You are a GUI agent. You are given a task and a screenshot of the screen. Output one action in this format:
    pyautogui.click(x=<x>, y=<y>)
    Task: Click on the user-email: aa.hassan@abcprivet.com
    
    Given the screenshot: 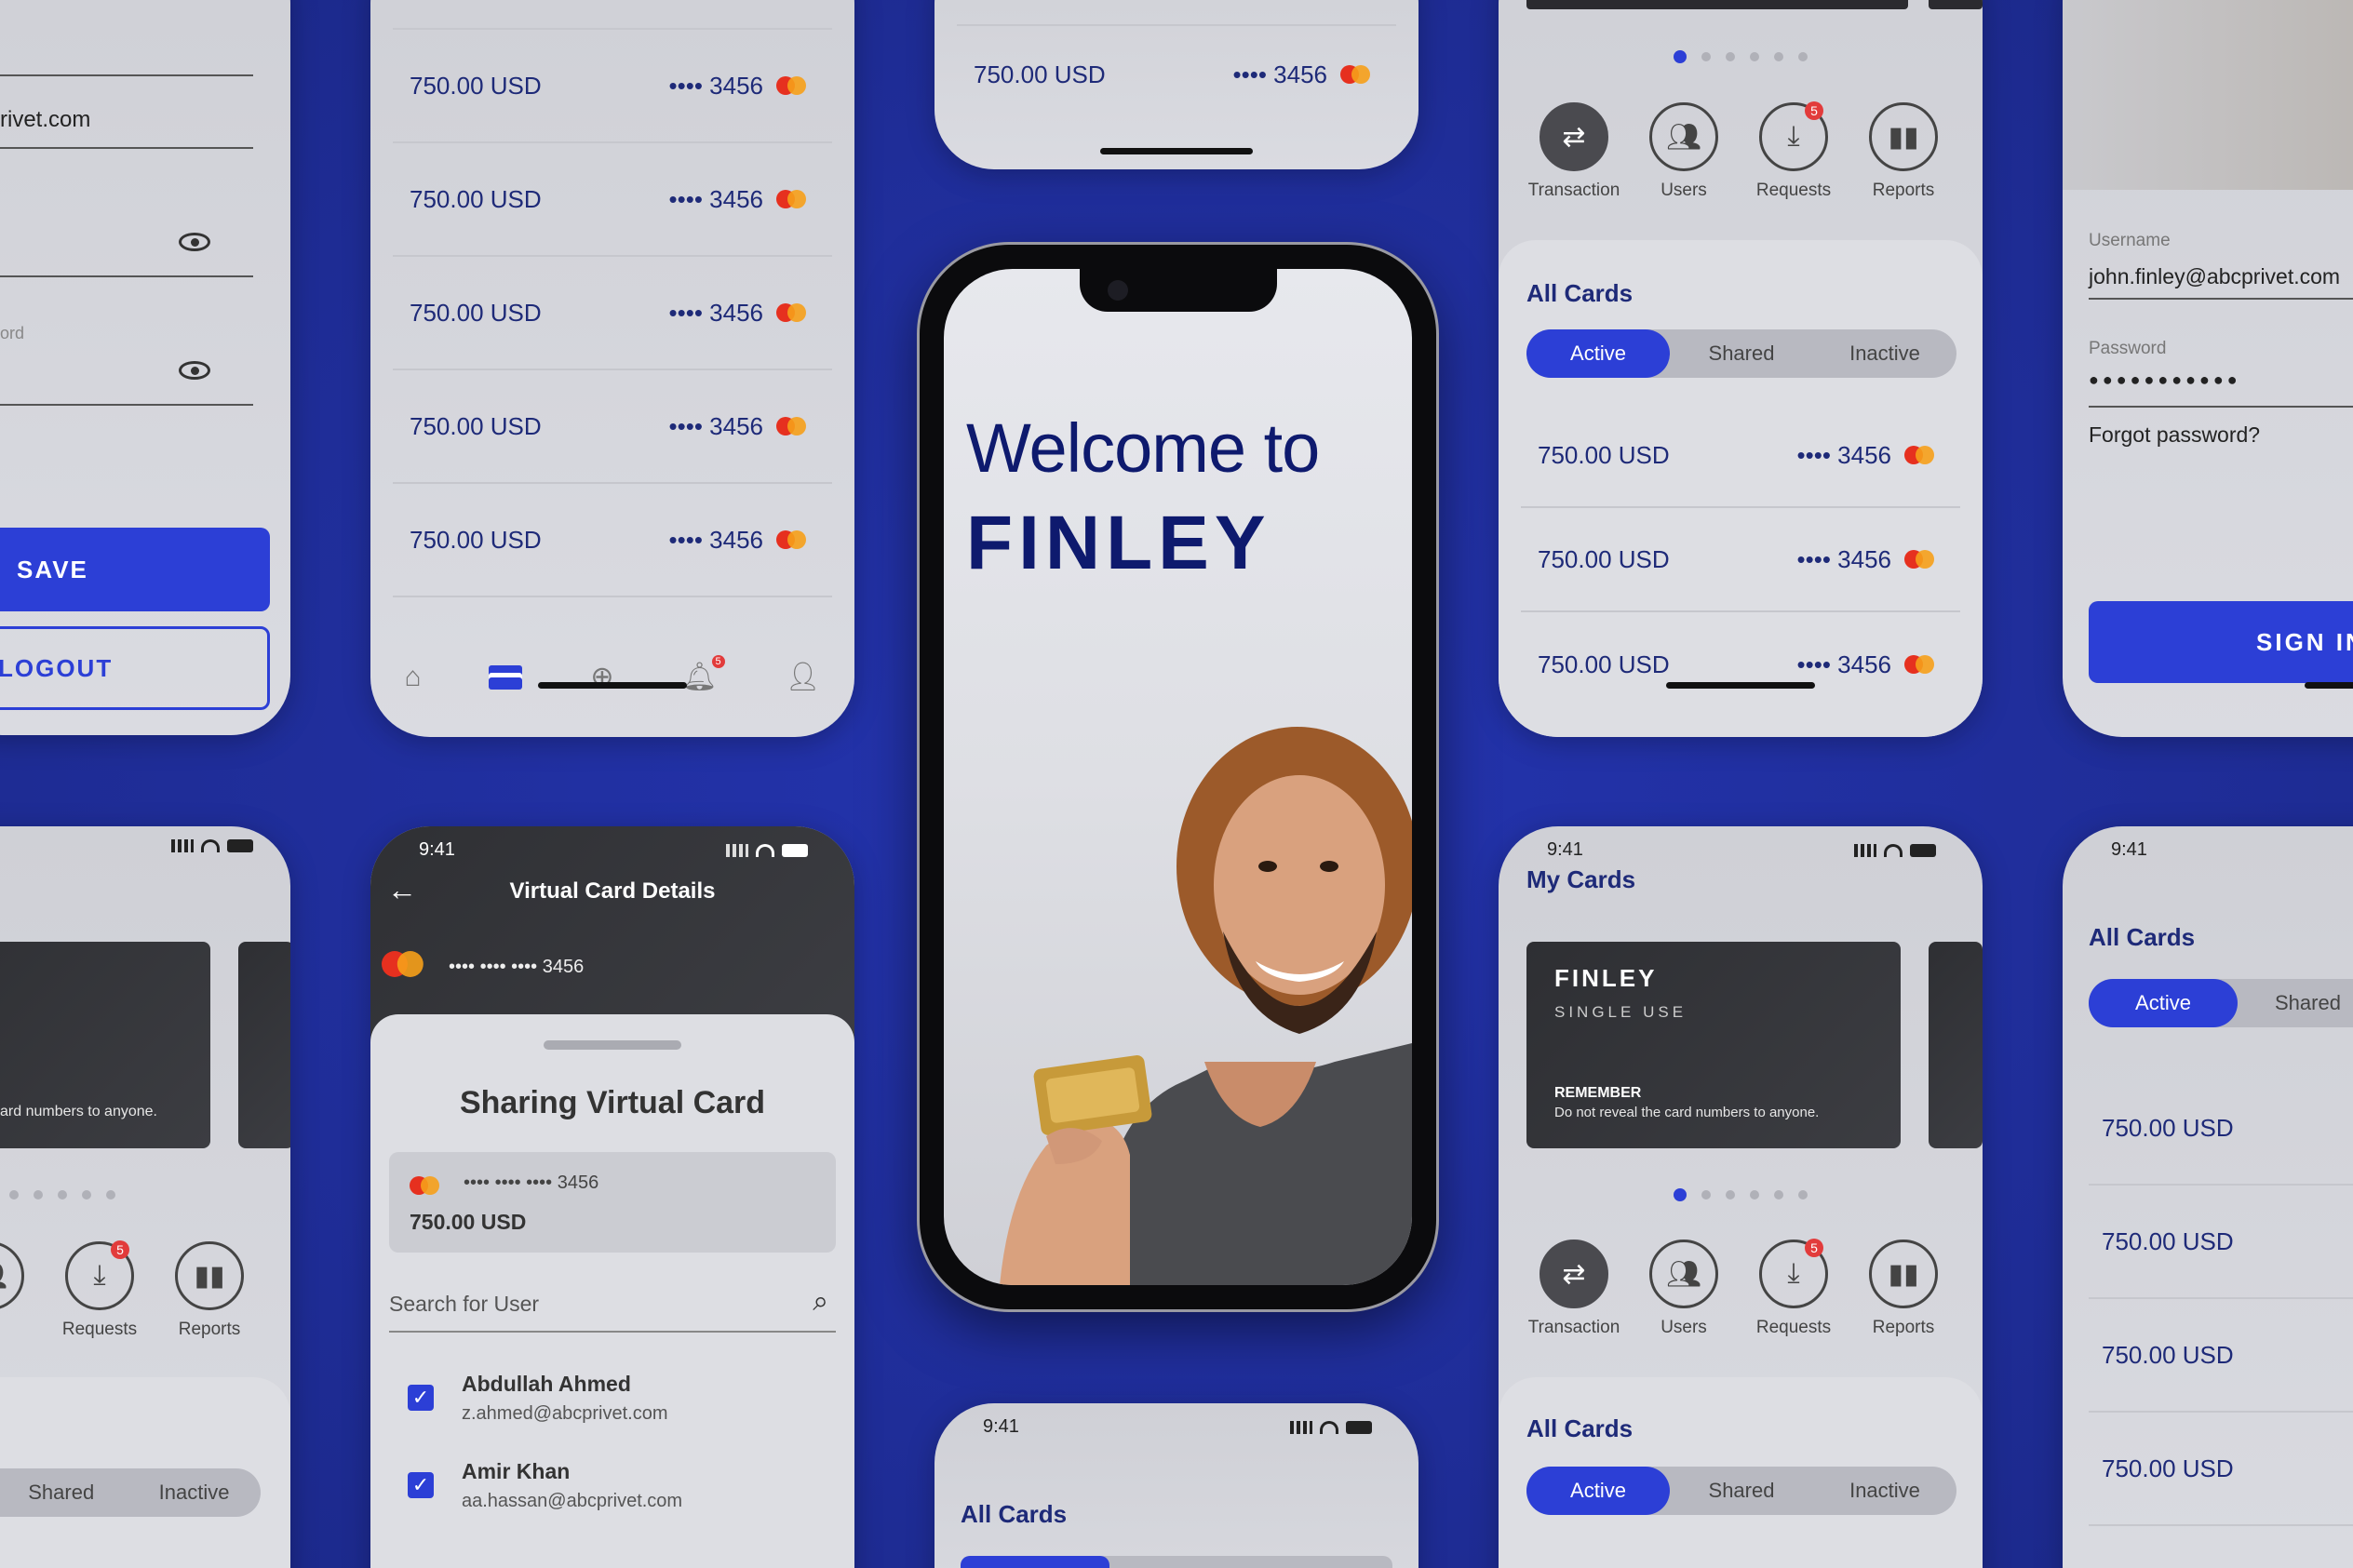 What is the action you would take?
    pyautogui.click(x=572, y=1501)
    